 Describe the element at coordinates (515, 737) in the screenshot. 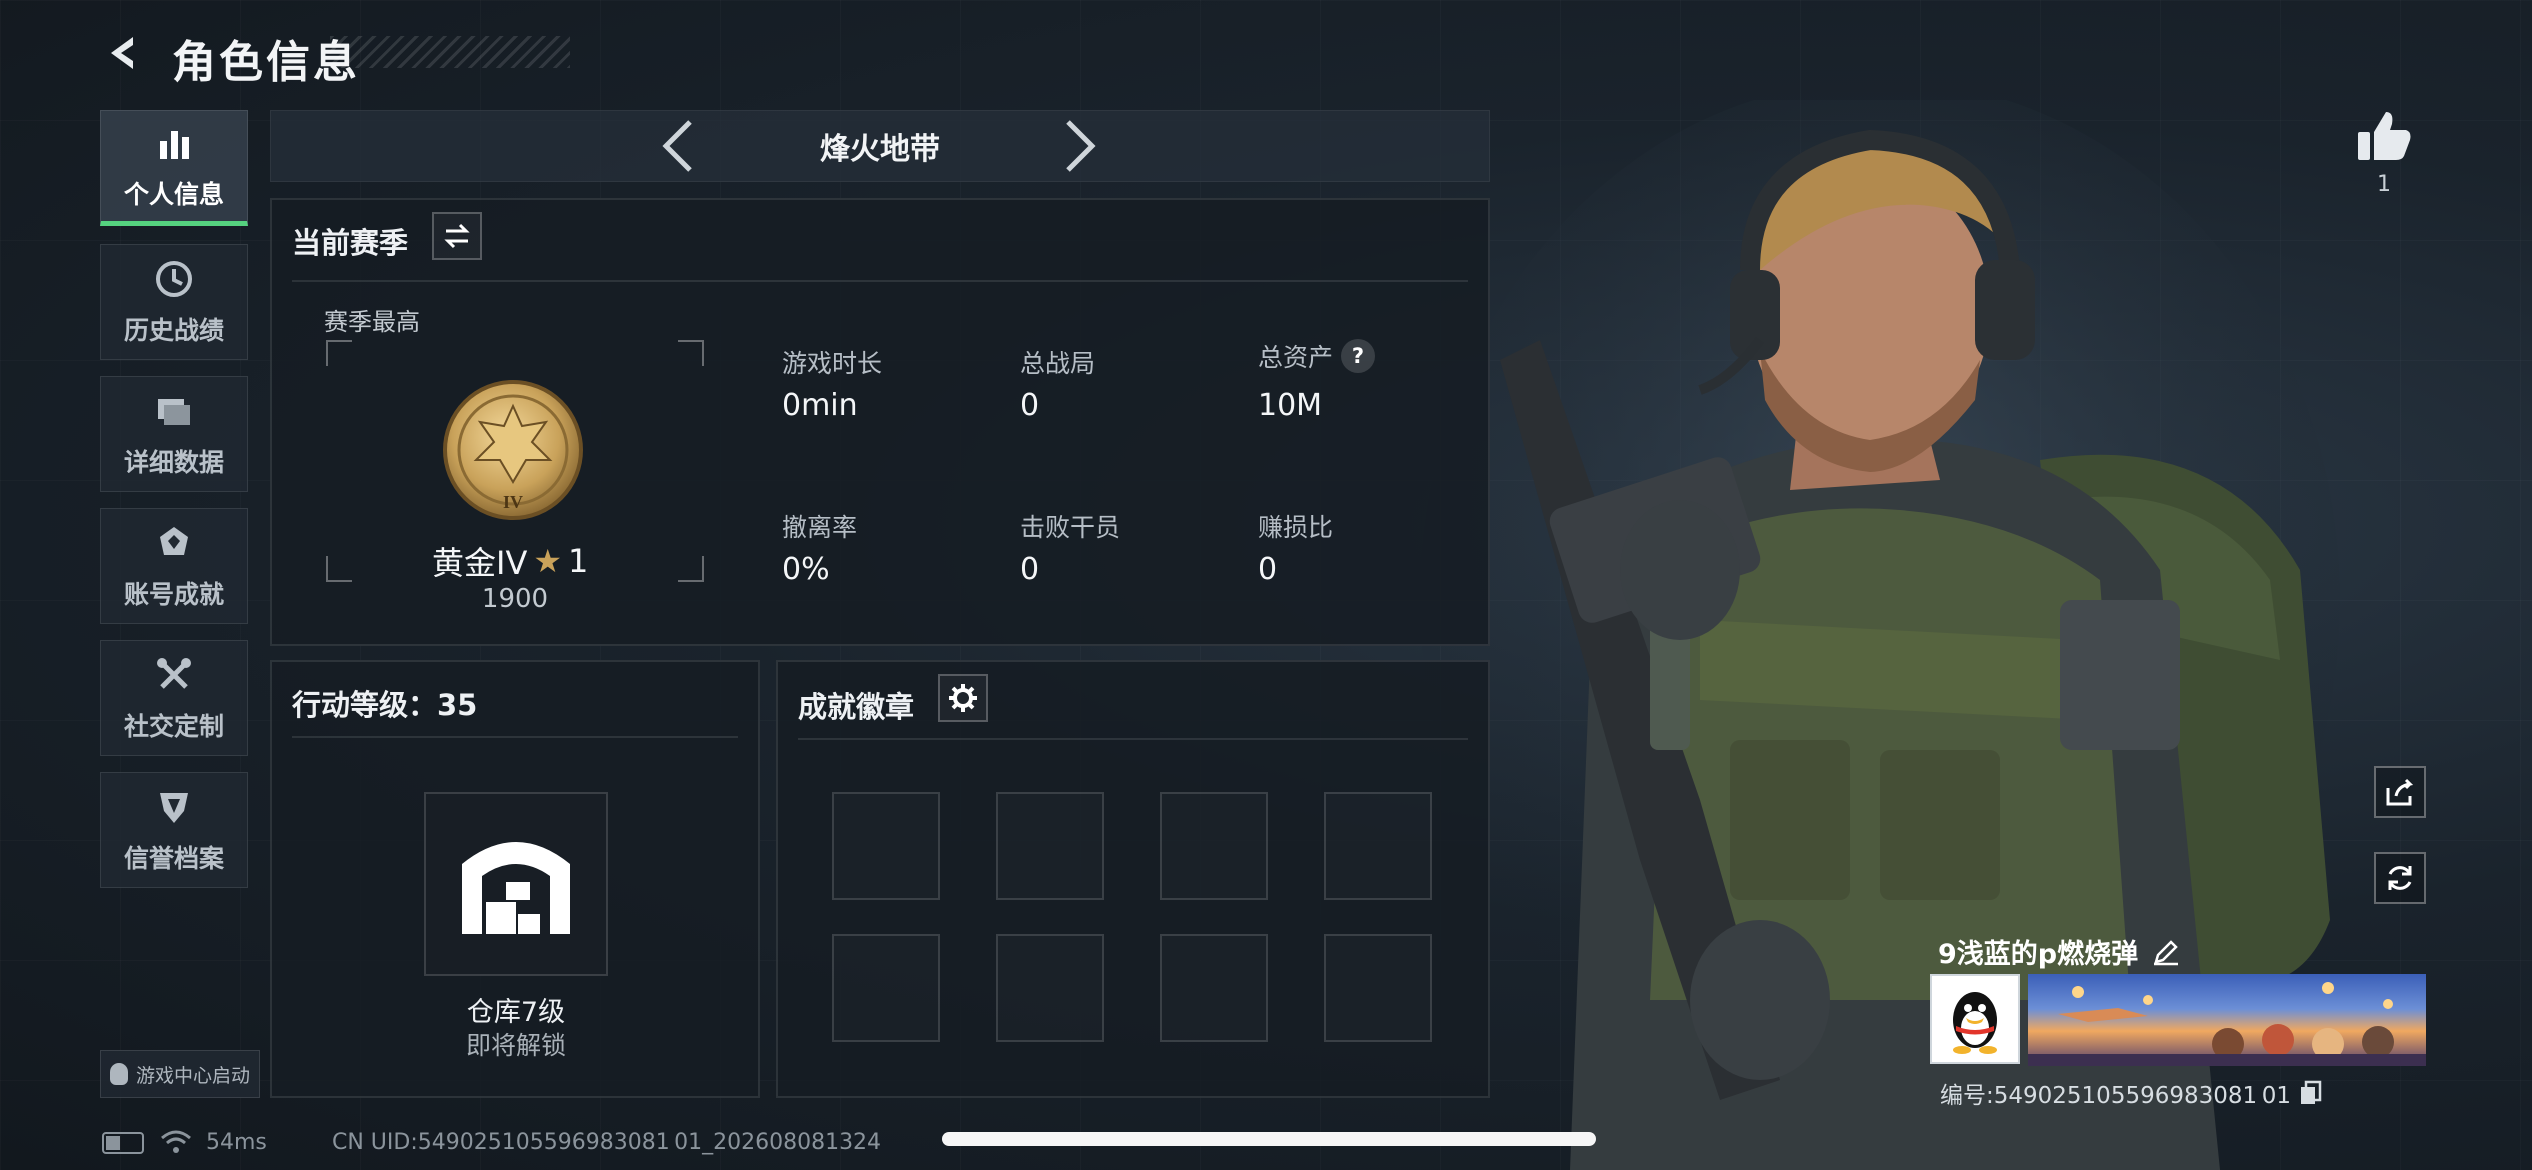

I see `level-divider` at that location.